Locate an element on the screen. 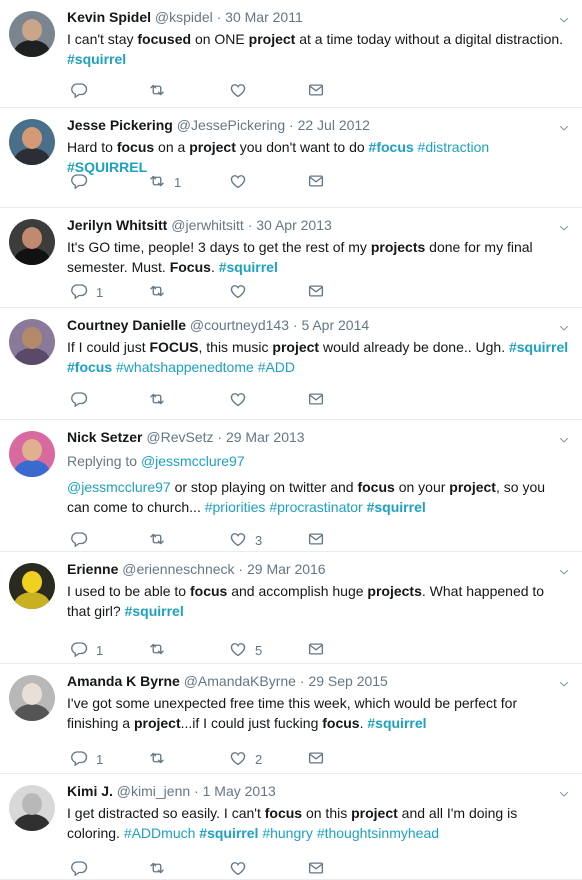  like-button: 2 is located at coordinates (245, 759).